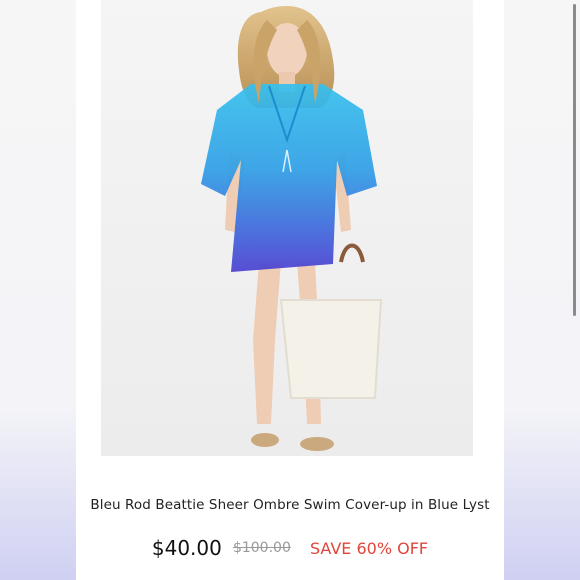  What do you see at coordinates (261, 548) in the screenshot?
I see `original-price: $100.00` at bounding box center [261, 548].